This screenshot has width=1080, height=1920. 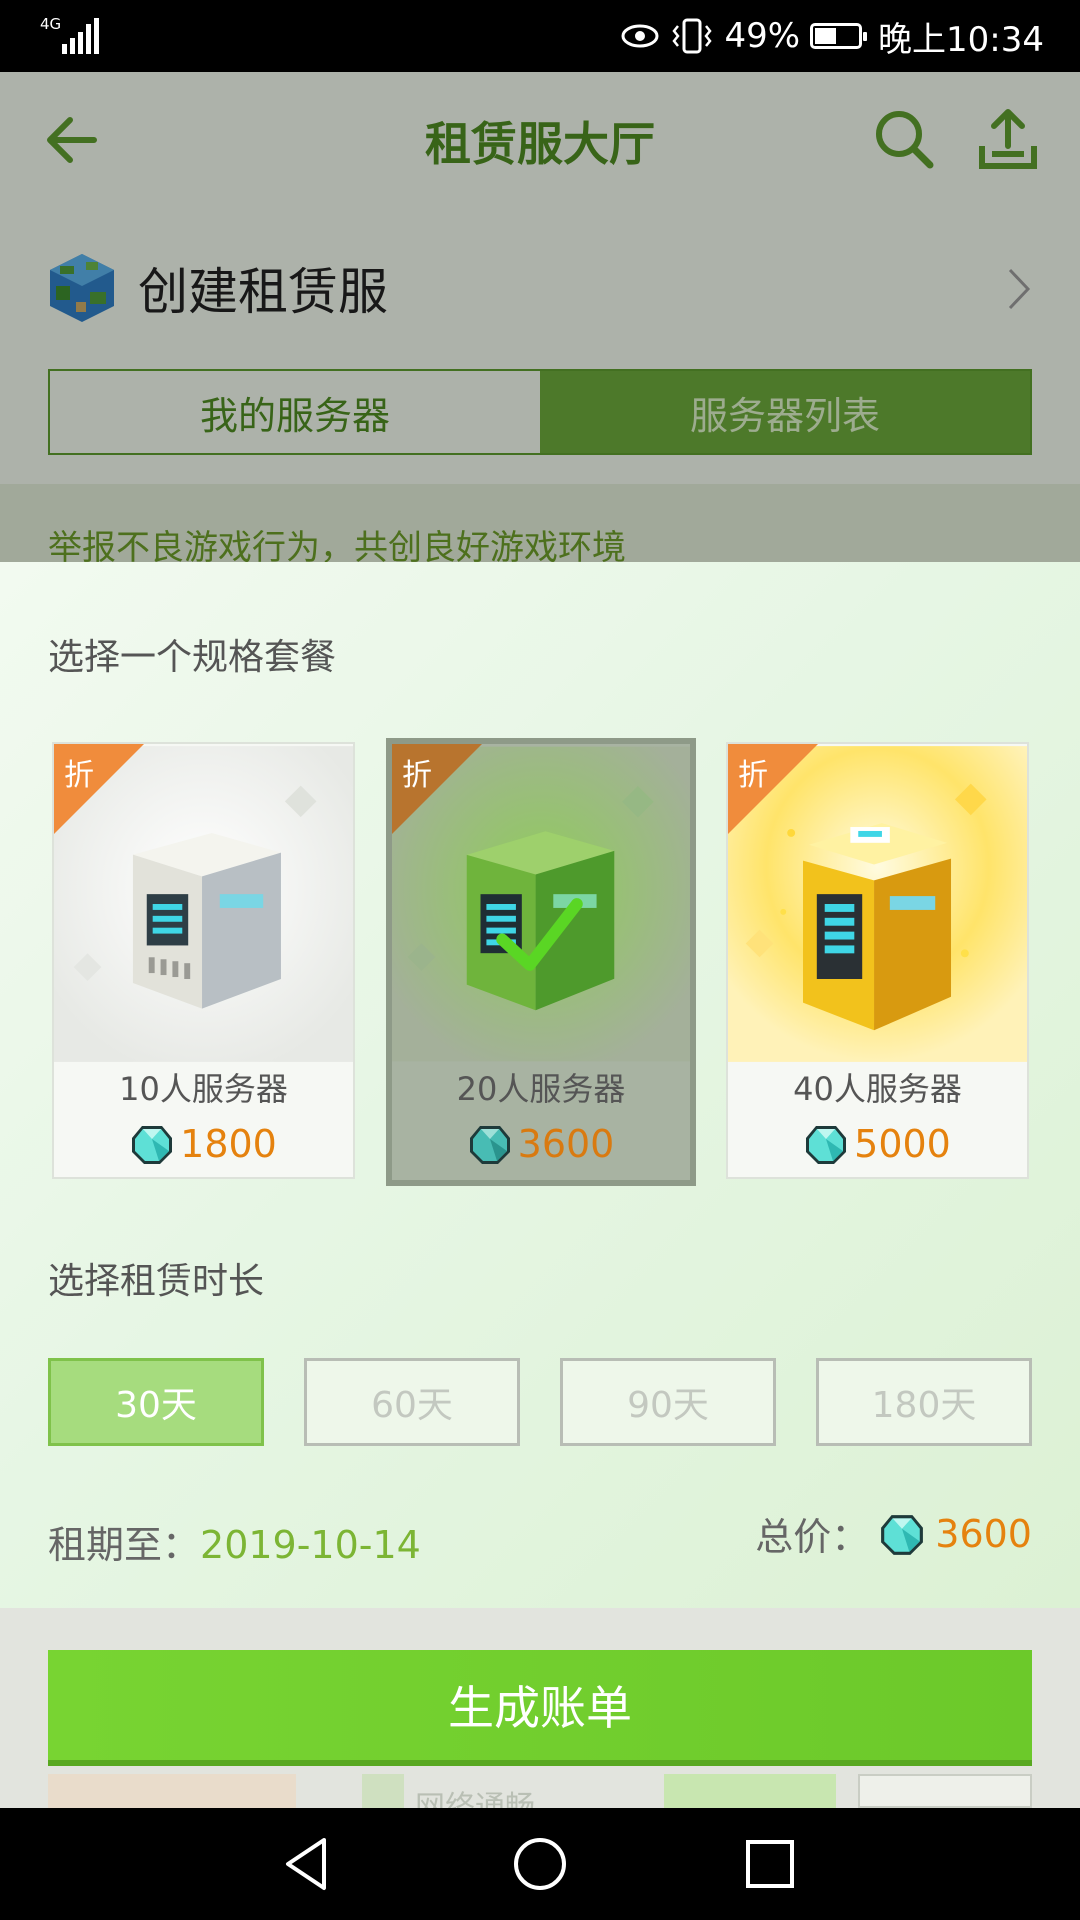 I want to click on total-price: 总价： 3600, so click(x=893, y=1533).